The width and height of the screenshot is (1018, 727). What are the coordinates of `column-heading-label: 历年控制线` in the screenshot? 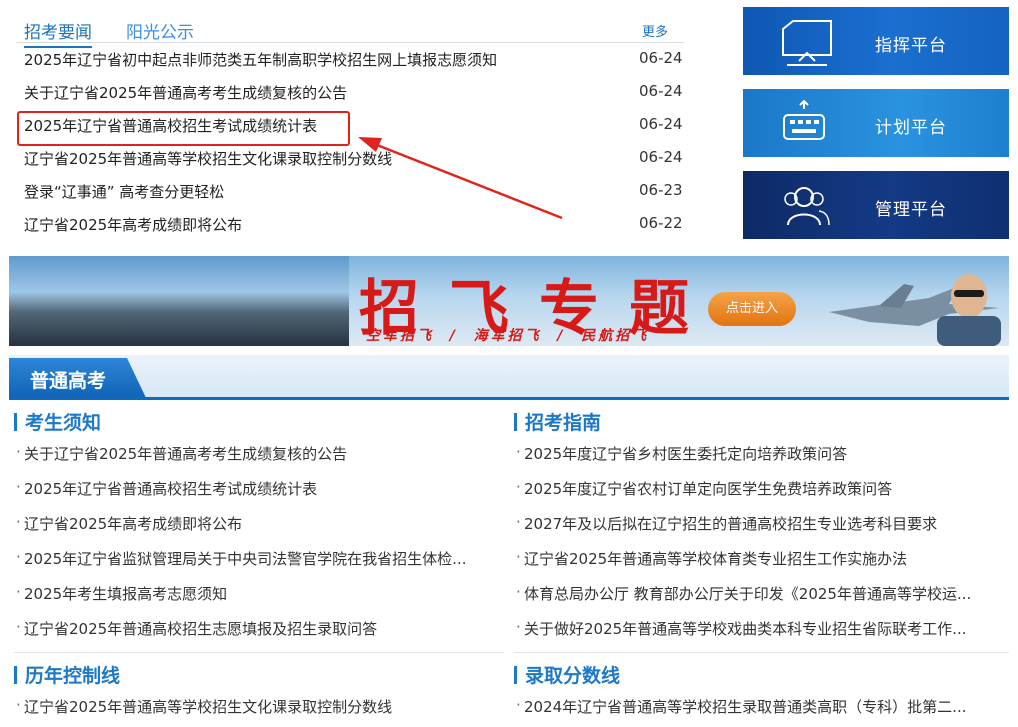 It's located at (73, 676).